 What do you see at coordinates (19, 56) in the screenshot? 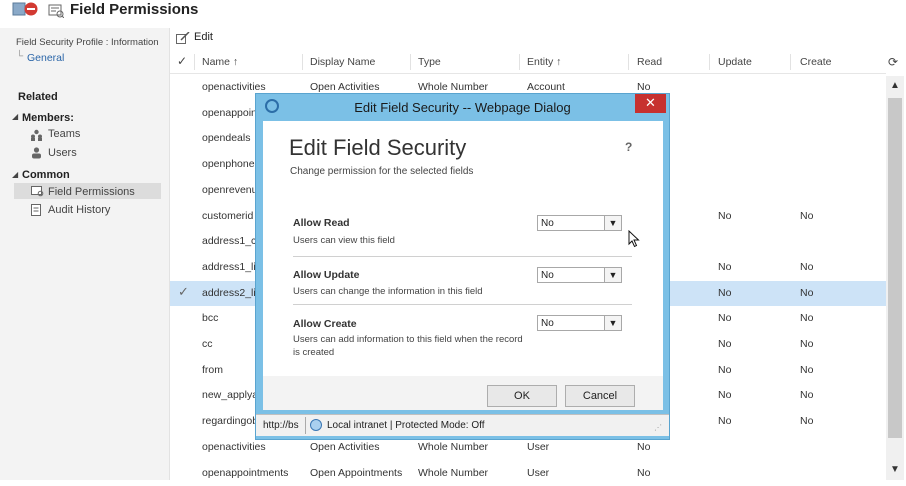
I see `tree-branch-icon: └` at bounding box center [19, 56].